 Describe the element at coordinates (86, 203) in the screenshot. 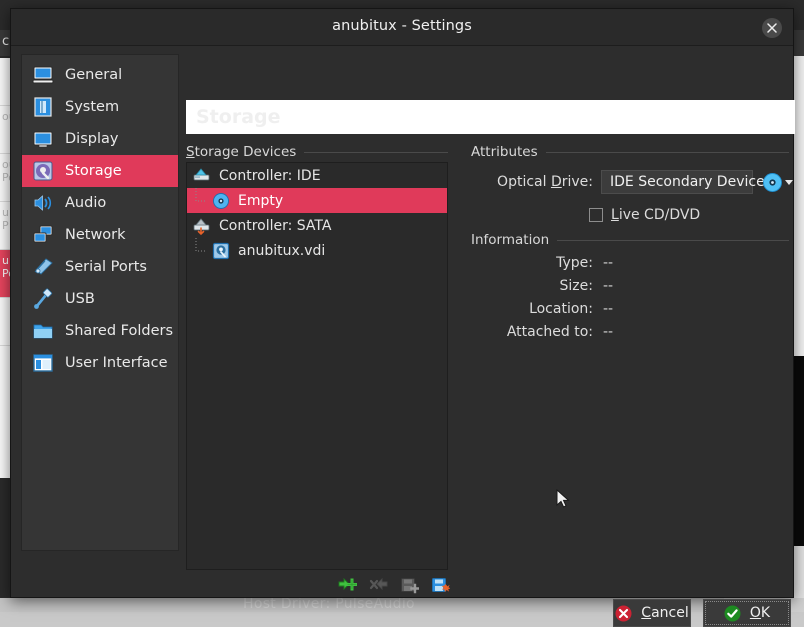

I see `sidebar-item-label: Audio` at that location.